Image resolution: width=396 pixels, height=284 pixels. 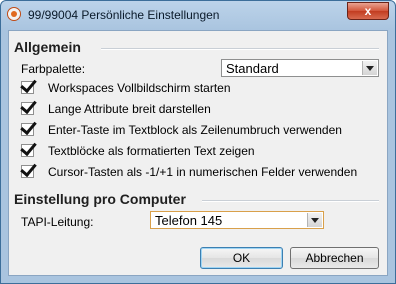 I want to click on title-bar: 99/99004 Persönliche Einstellungen x, so click(x=198, y=15).